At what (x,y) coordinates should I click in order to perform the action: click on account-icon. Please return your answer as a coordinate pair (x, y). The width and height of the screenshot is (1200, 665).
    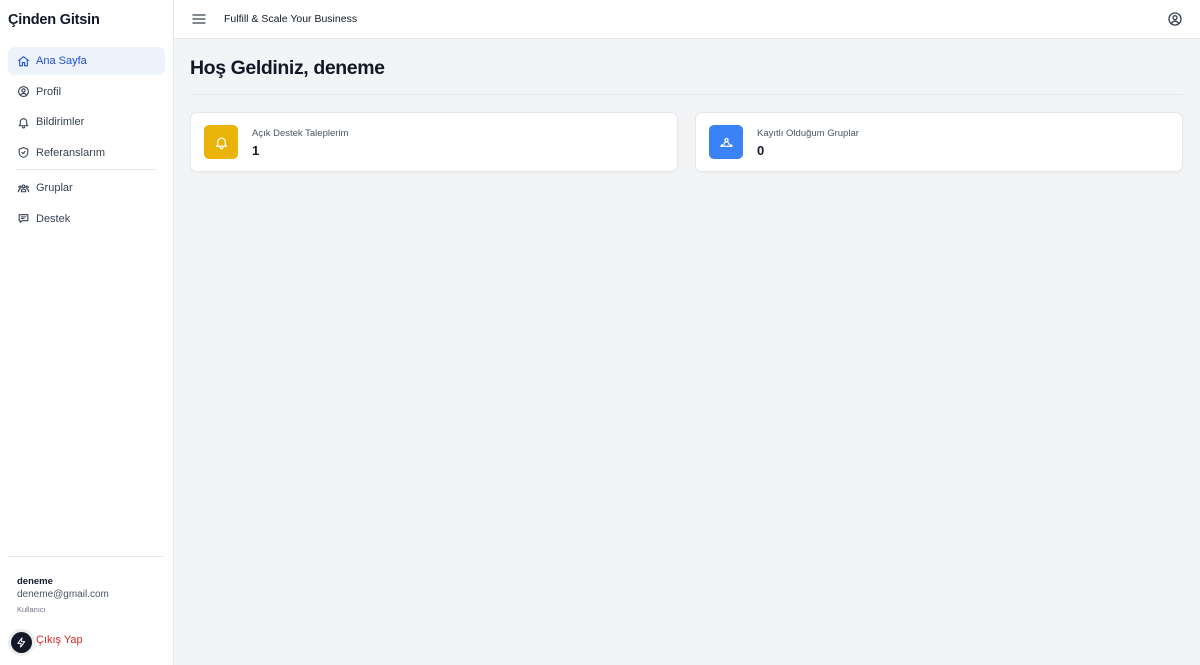
    Looking at the image, I should click on (1175, 19).